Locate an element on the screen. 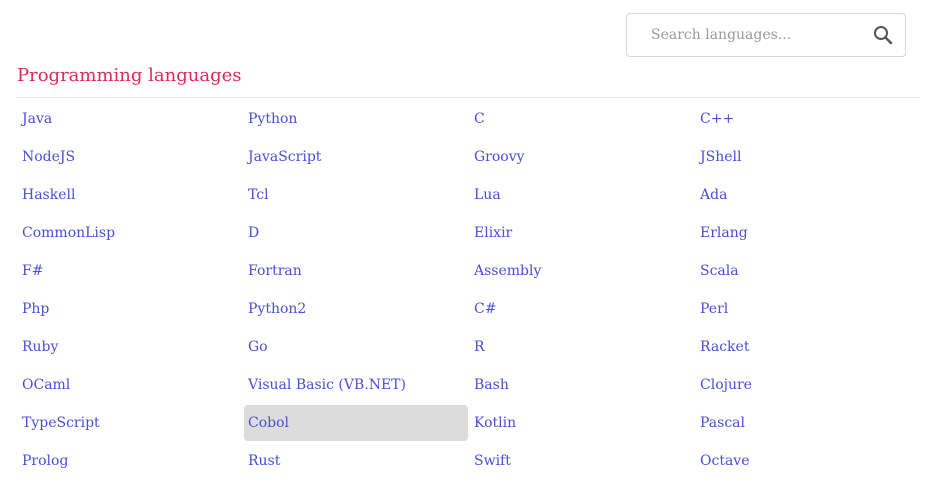 Image resolution: width=943 pixels, height=502 pixels. language-cell: JavaScript is located at coordinates (356, 156).